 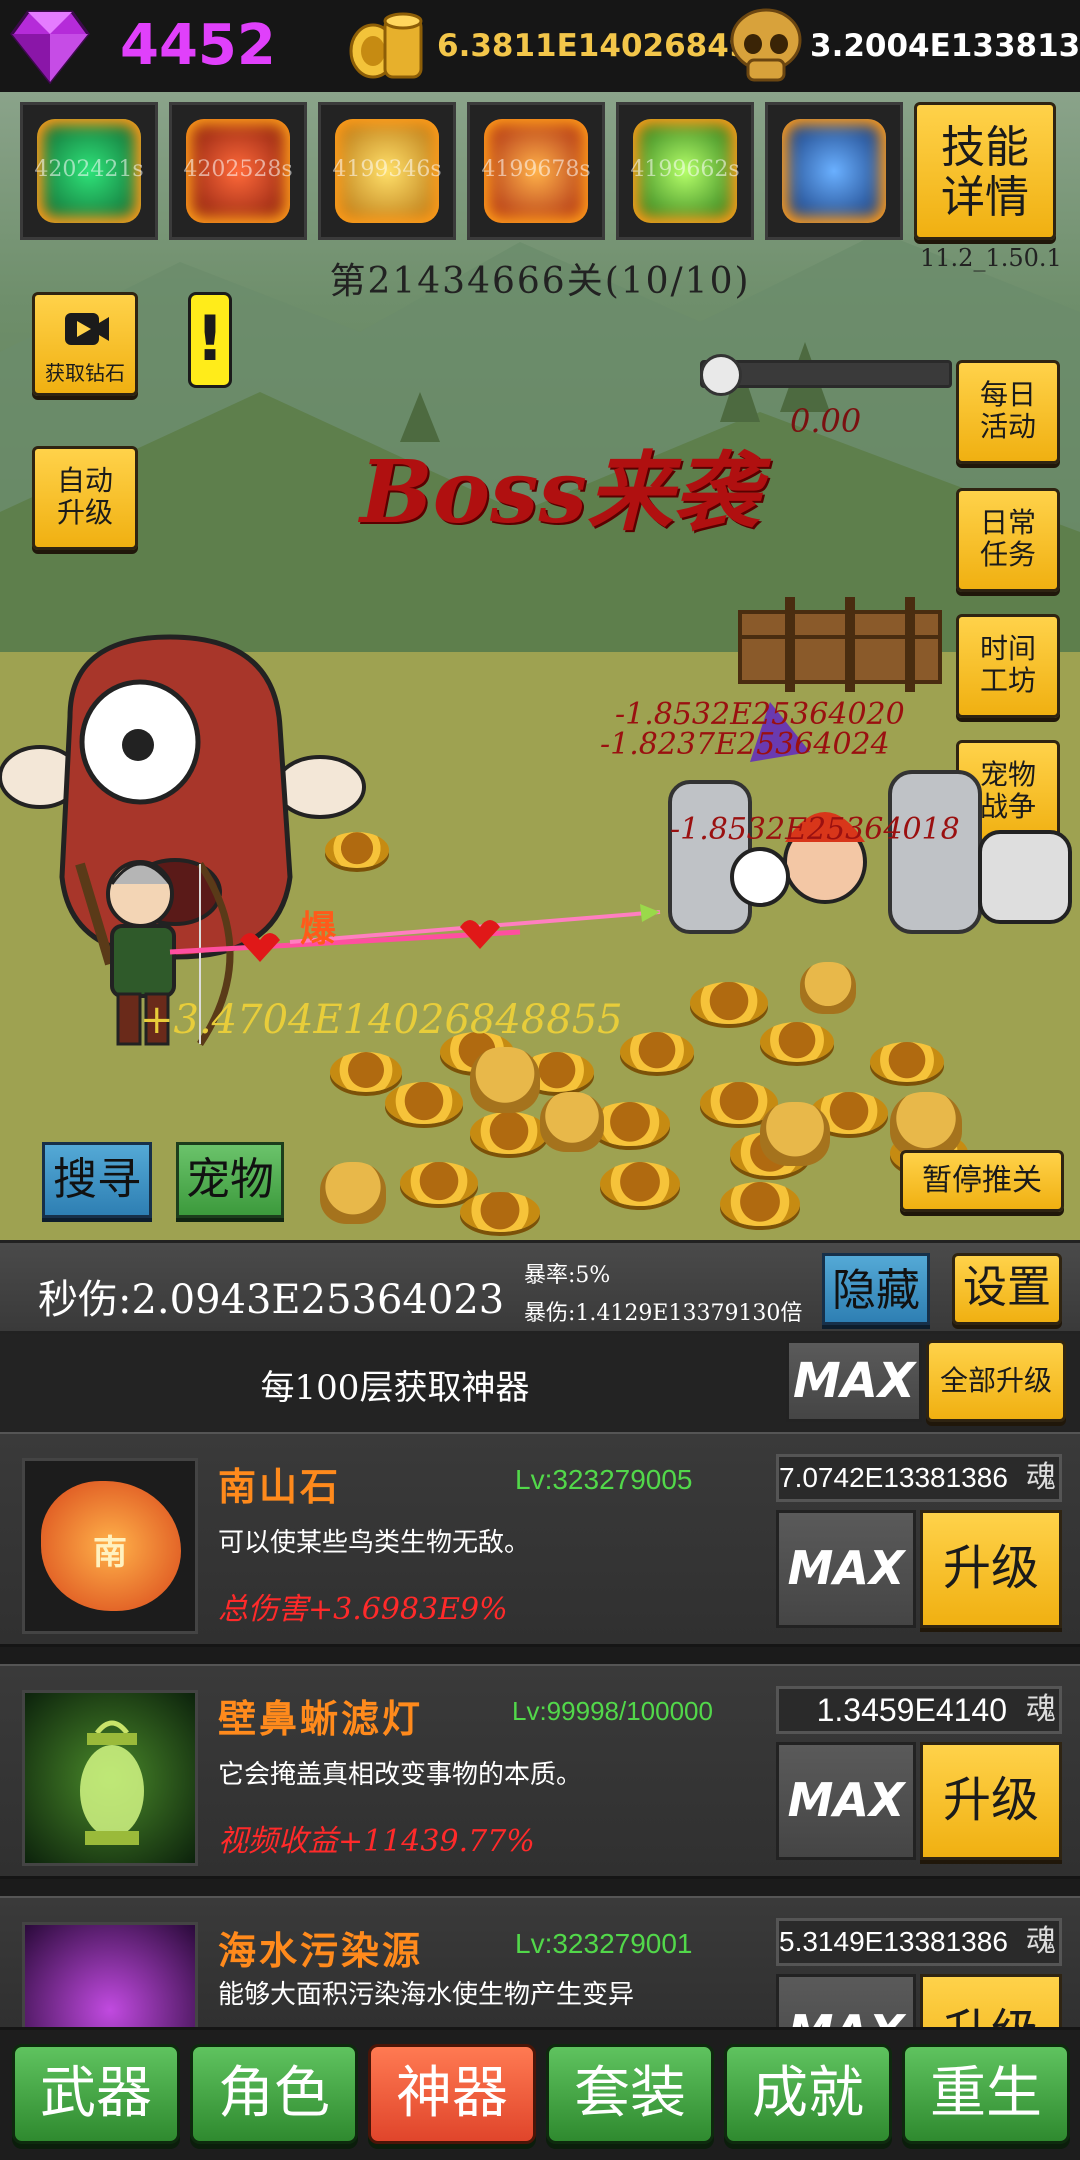 What do you see at coordinates (721, 375) in the screenshot?
I see `skull-icon` at bounding box center [721, 375].